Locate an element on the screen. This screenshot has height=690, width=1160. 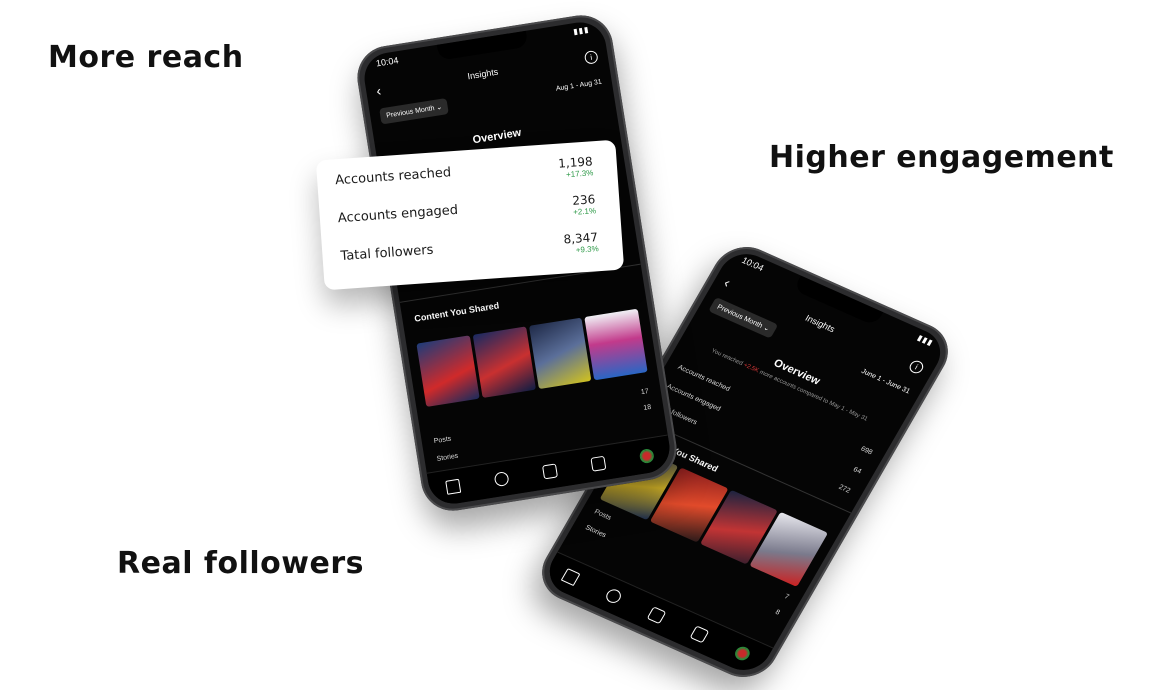
bottom-tab-bar is located at coordinates (657, 615).